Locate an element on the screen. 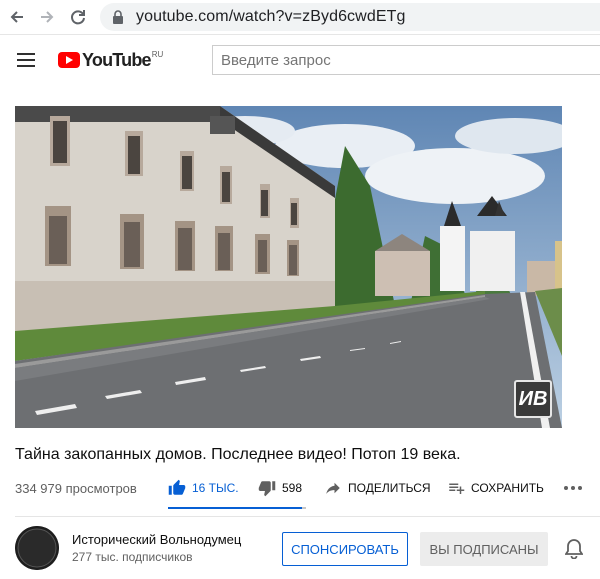 The height and width of the screenshot is (579, 600). youtube-header: YouTube RU is located at coordinates (300, 60).